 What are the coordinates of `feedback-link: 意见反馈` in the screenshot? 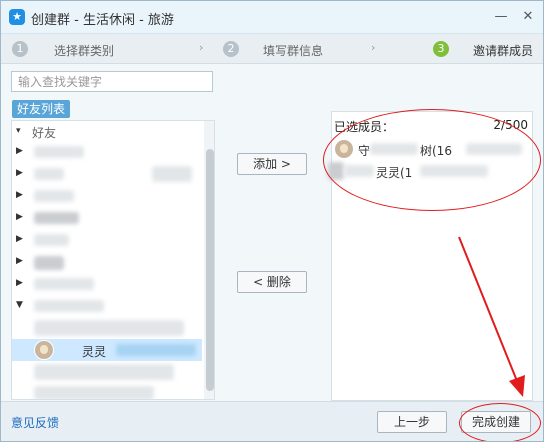 It's located at (35, 422).